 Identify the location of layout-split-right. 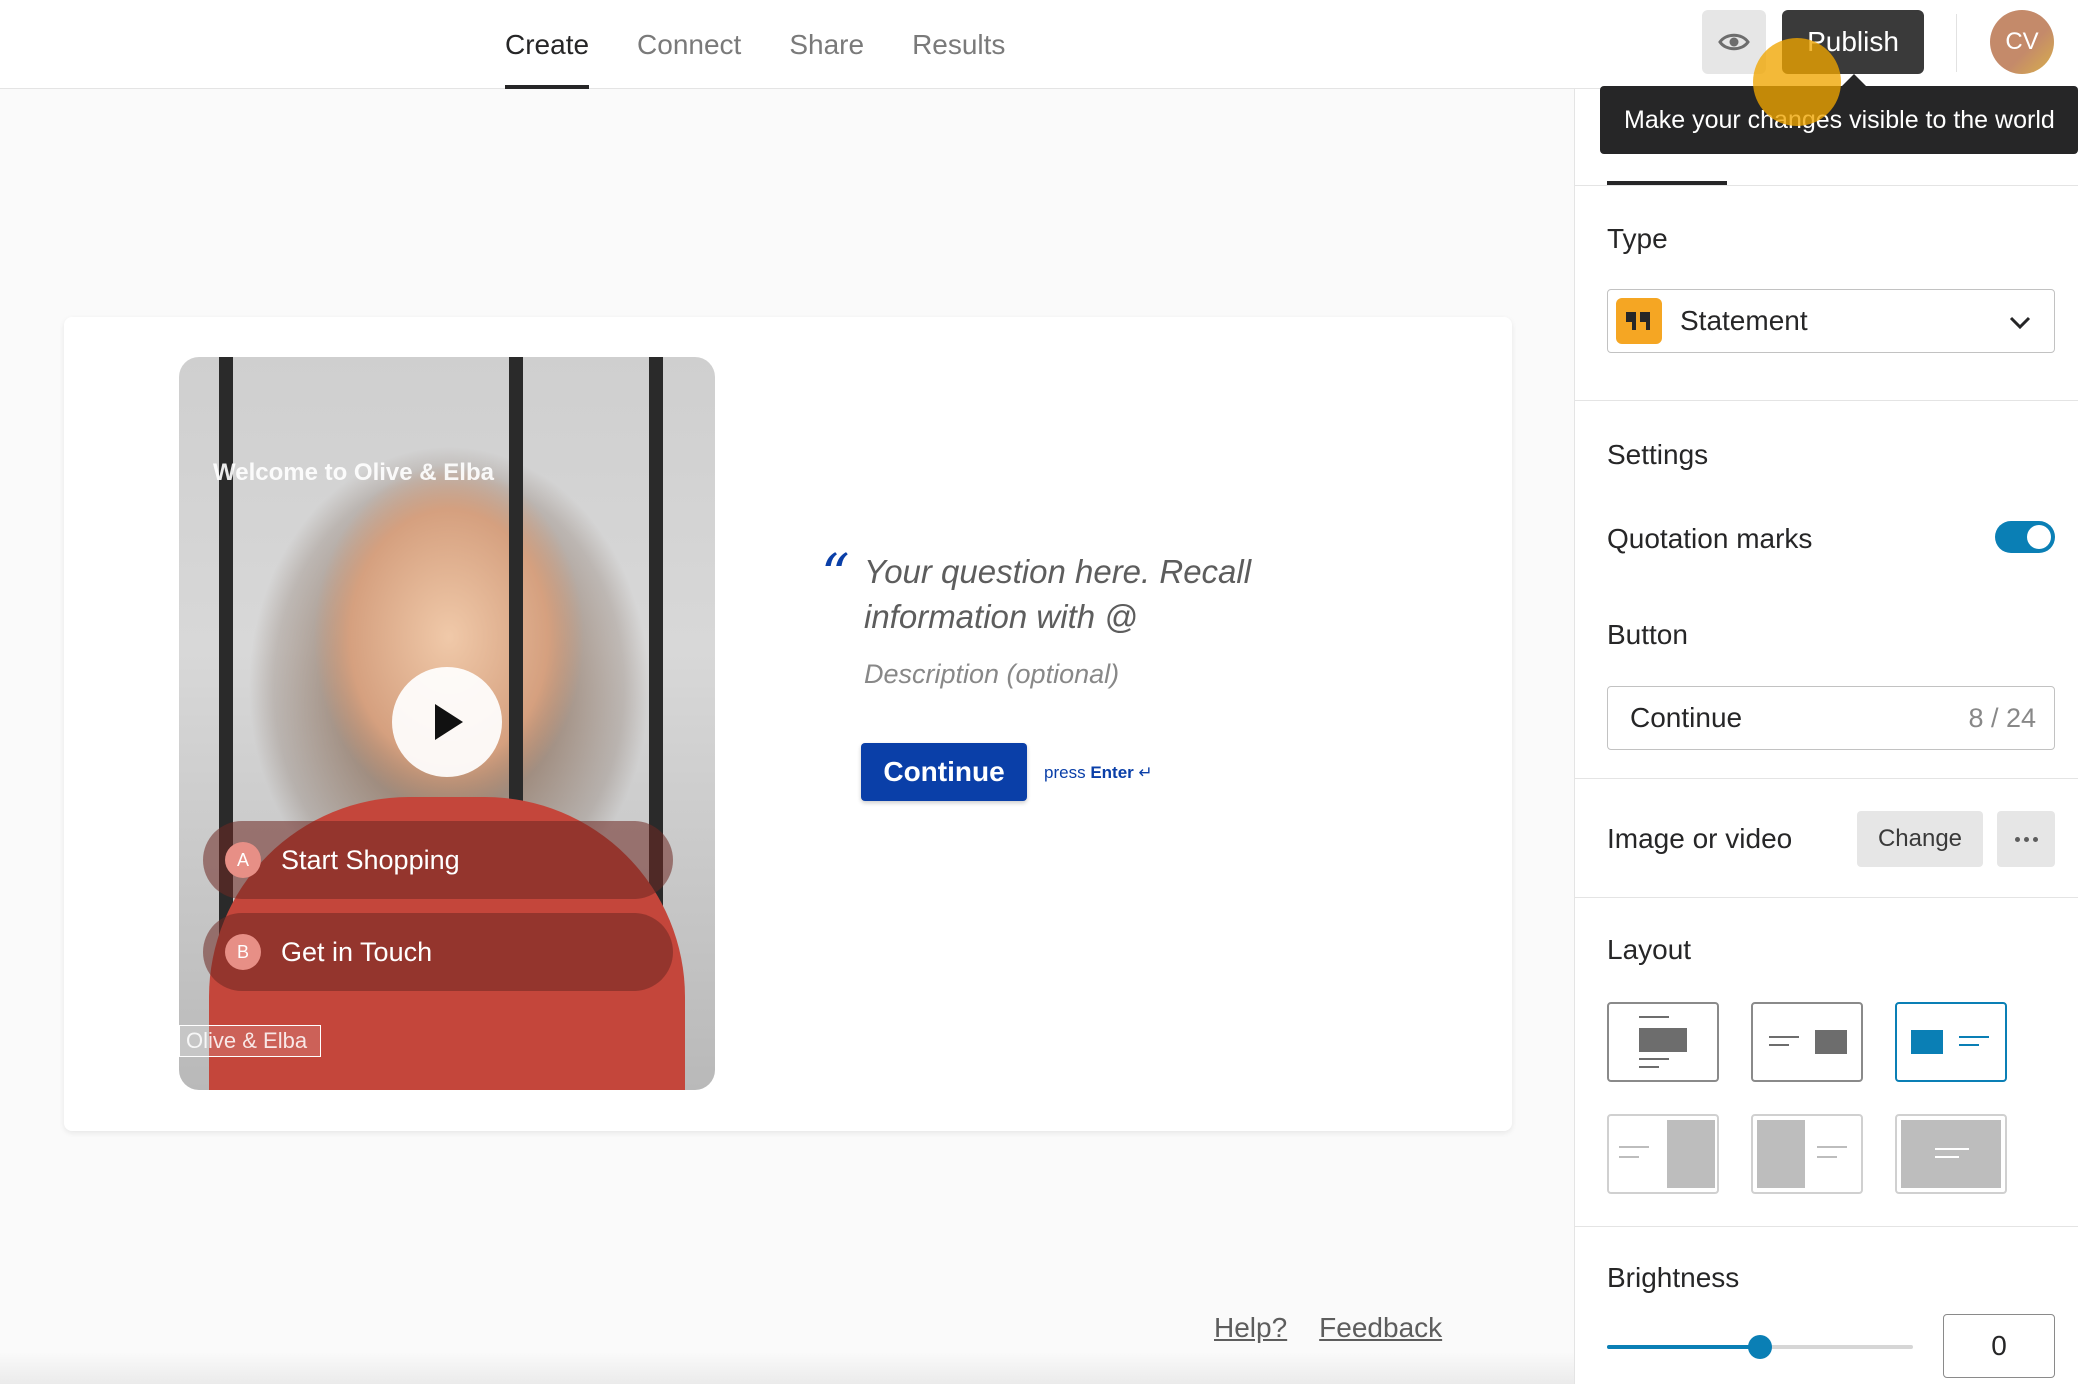
(1663, 1154).